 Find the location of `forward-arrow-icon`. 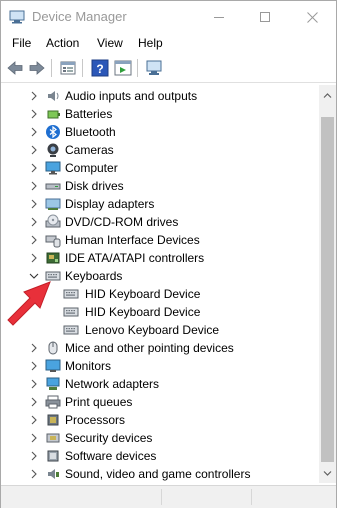

forward-arrow-icon is located at coordinates (37, 68).